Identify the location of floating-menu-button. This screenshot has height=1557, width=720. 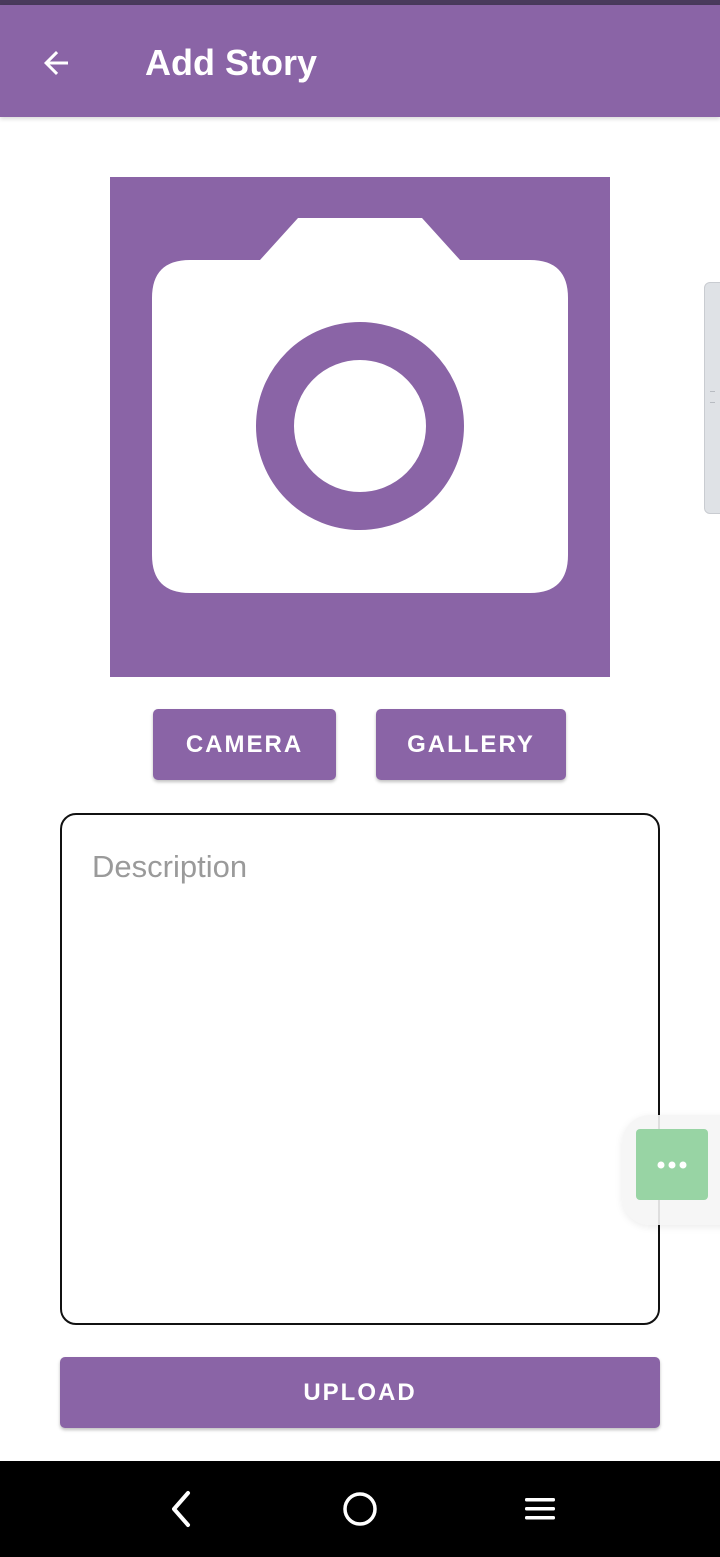
(672, 1164).